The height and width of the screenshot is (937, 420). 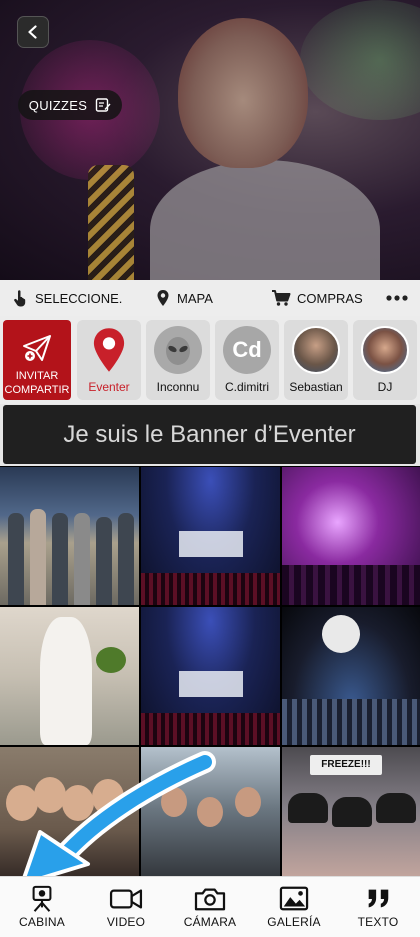 What do you see at coordinates (210, 922) in the screenshot?
I see `nav-label: CÁMARA` at bounding box center [210, 922].